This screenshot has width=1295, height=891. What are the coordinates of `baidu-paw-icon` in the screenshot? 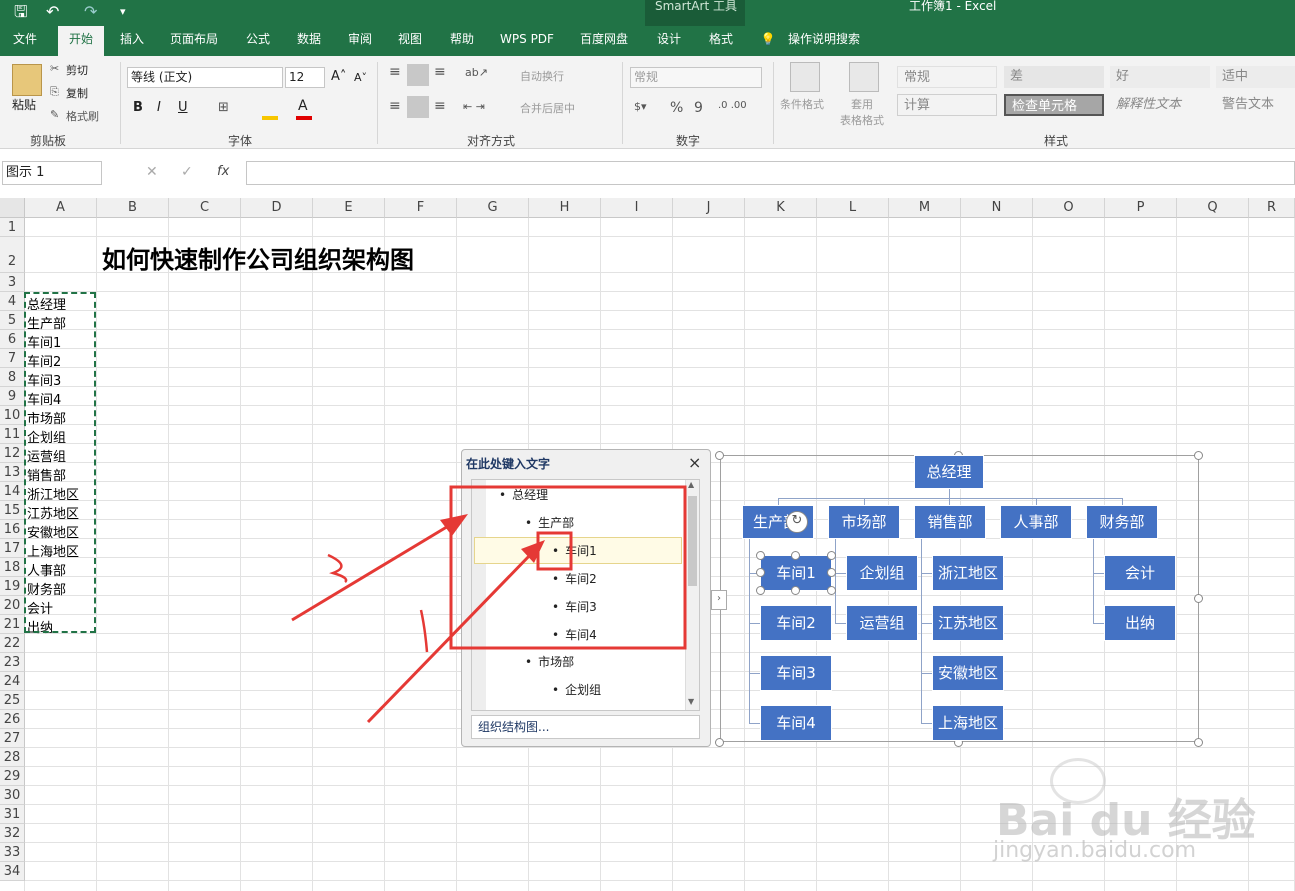 It's located at (1078, 781).